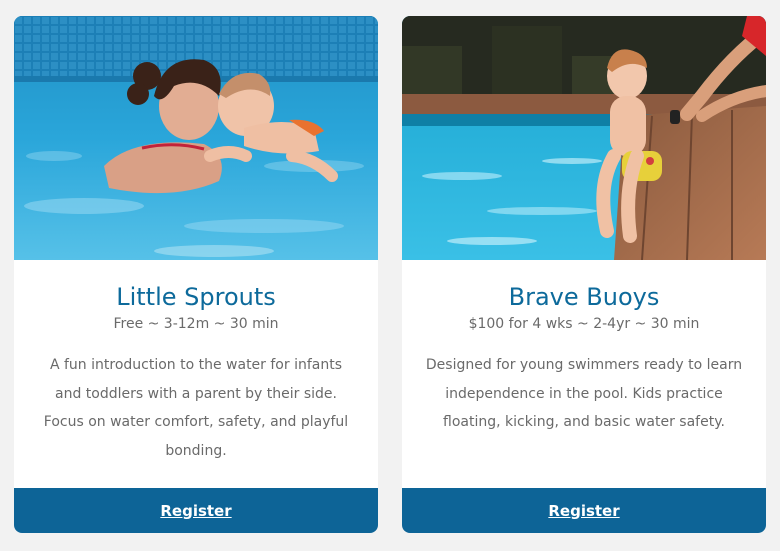 The height and width of the screenshot is (551, 780). Describe the element at coordinates (584, 324) in the screenshot. I see `class-meta: $100 for 4 wks ~ 2-4yr ~ 30 min` at that location.